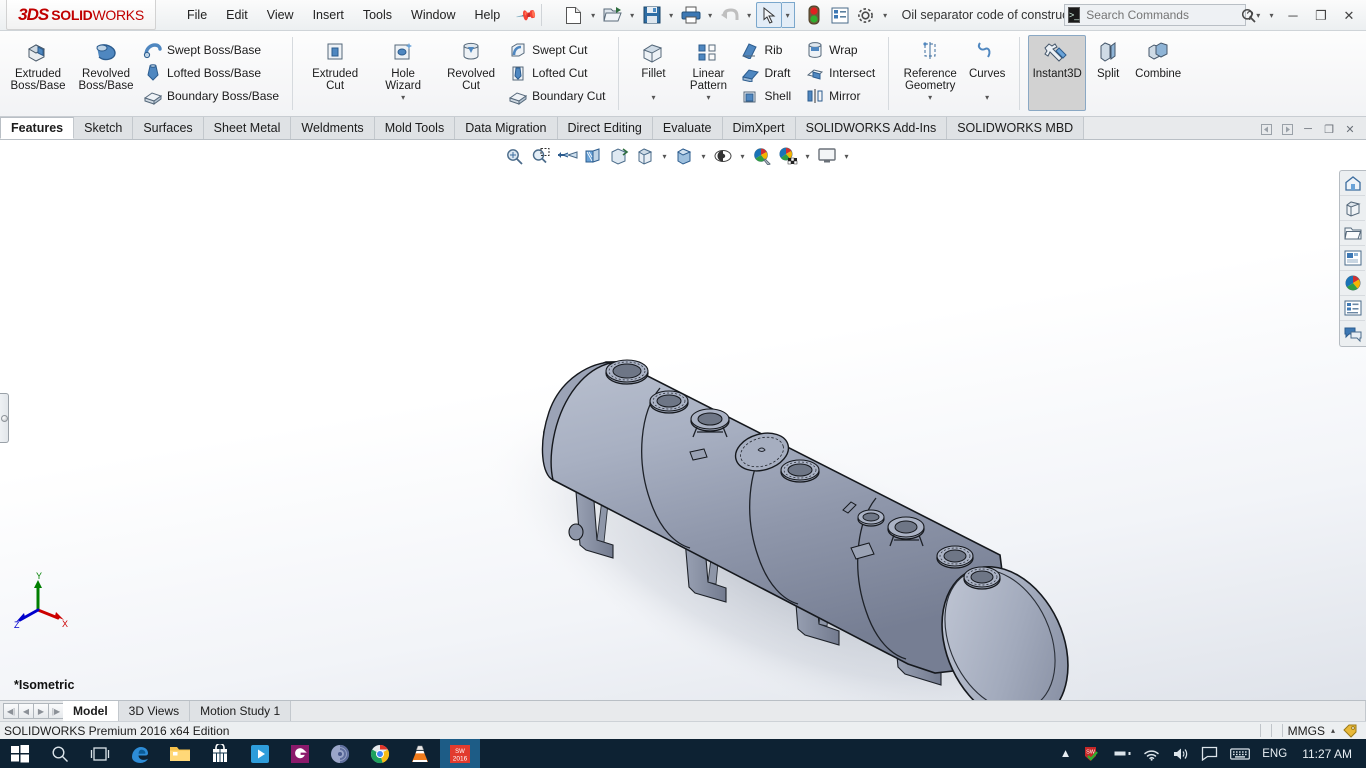  I want to click on instant3d-button: Instant3D, so click(1057, 73).